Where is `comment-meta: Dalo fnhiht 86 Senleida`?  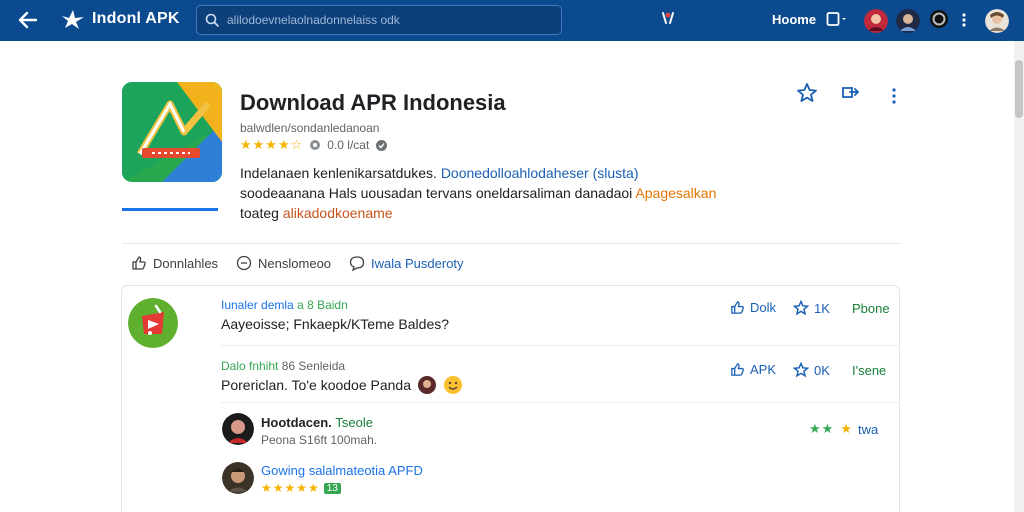 comment-meta: Dalo fnhiht 86 Senleida is located at coordinates (283, 366).